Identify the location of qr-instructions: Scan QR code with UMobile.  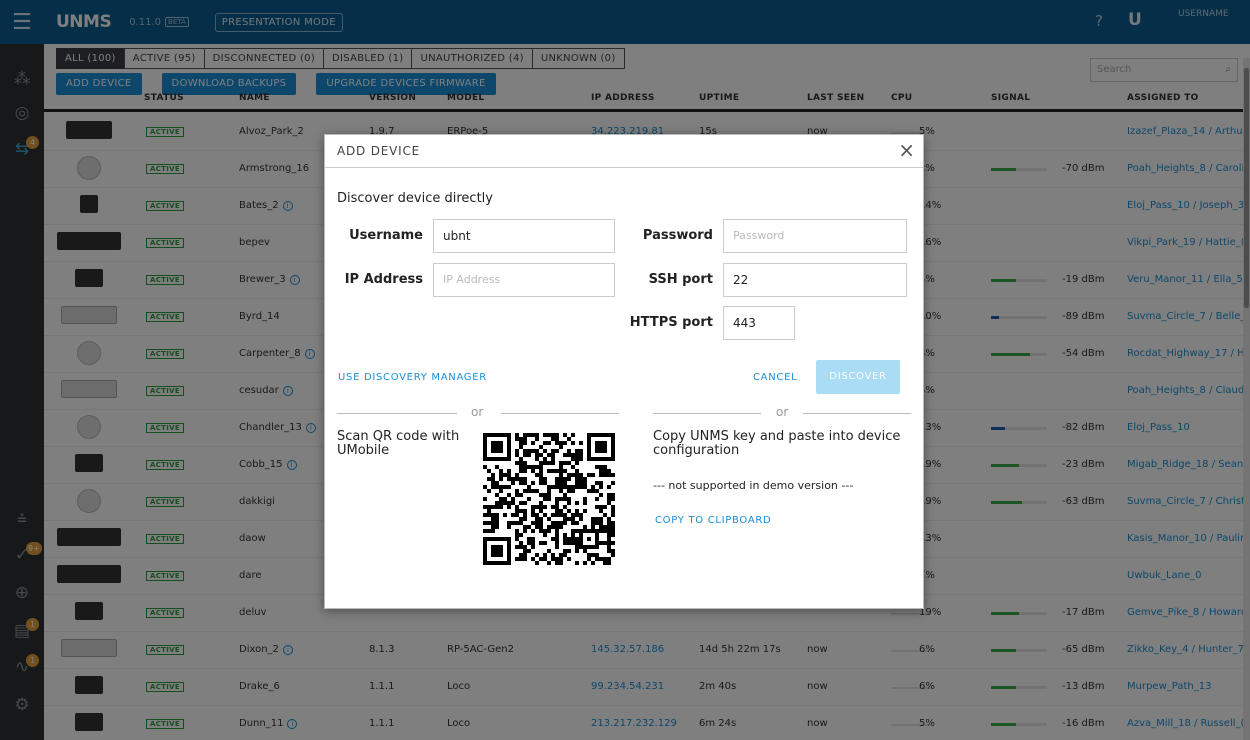
(398, 443).